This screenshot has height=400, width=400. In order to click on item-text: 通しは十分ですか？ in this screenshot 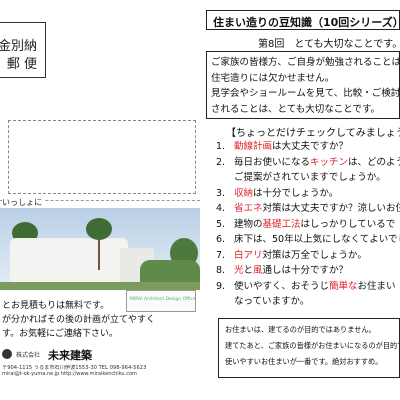, I will do `click(305, 270)`.